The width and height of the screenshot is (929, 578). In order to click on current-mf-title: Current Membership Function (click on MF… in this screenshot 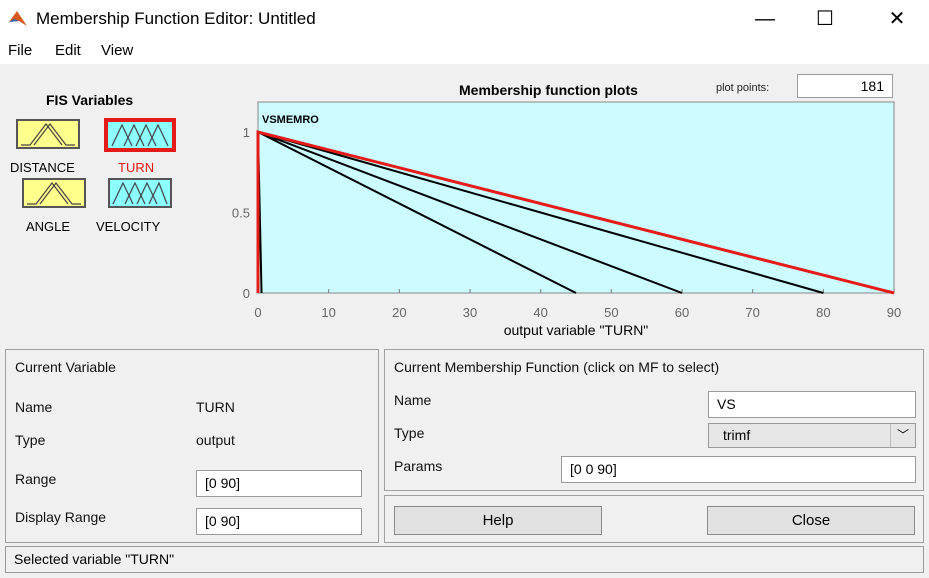, I will do `click(557, 367)`.